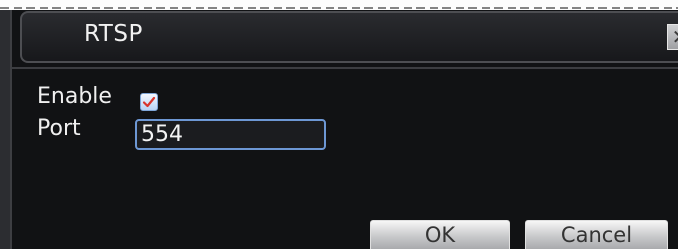 This screenshot has width=678, height=249. I want to click on cropped-background-strip, so click(339, 5).